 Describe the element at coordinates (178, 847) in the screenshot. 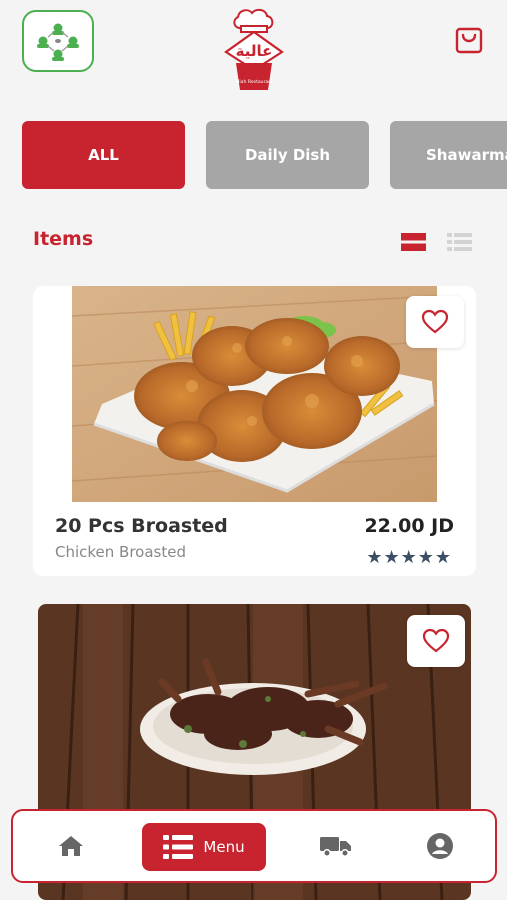

I see `list-icon` at that location.